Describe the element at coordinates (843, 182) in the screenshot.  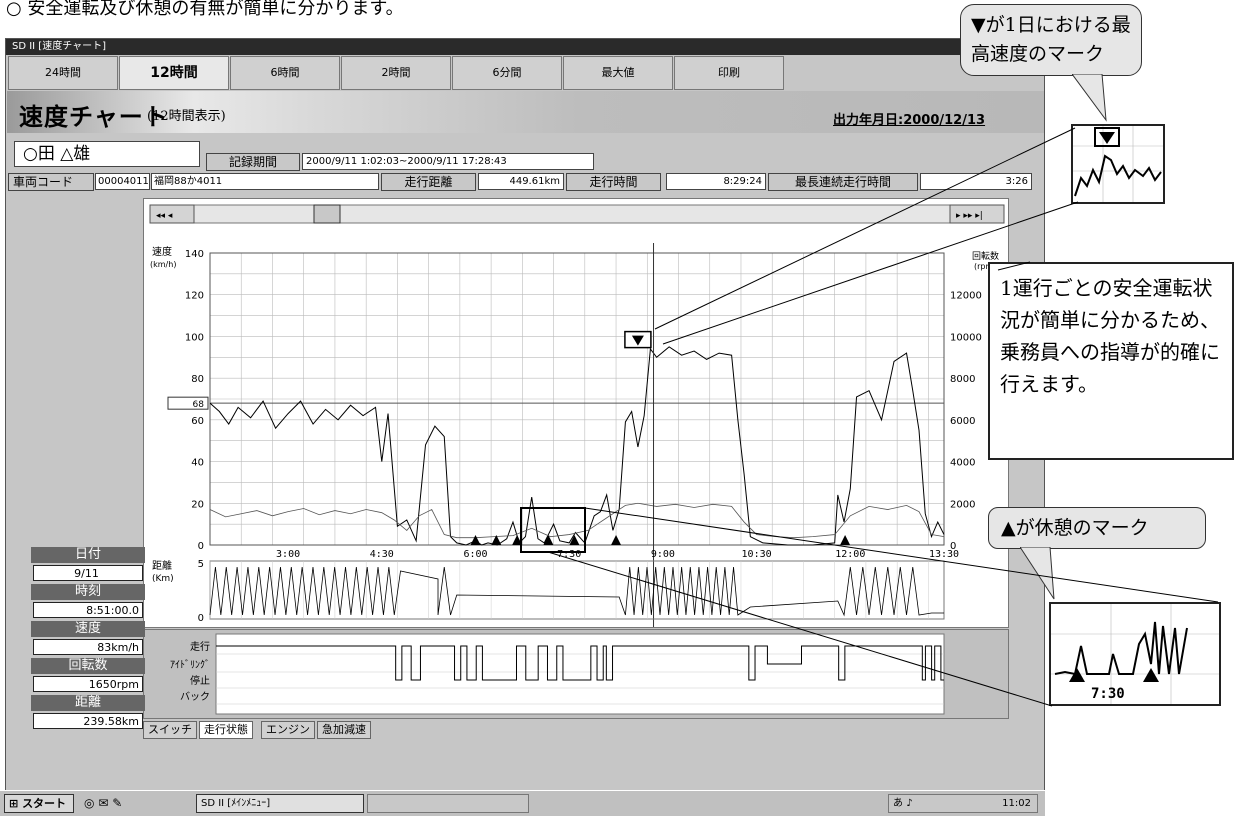
I see `max-continuous-label: 最長連続走行時間` at that location.